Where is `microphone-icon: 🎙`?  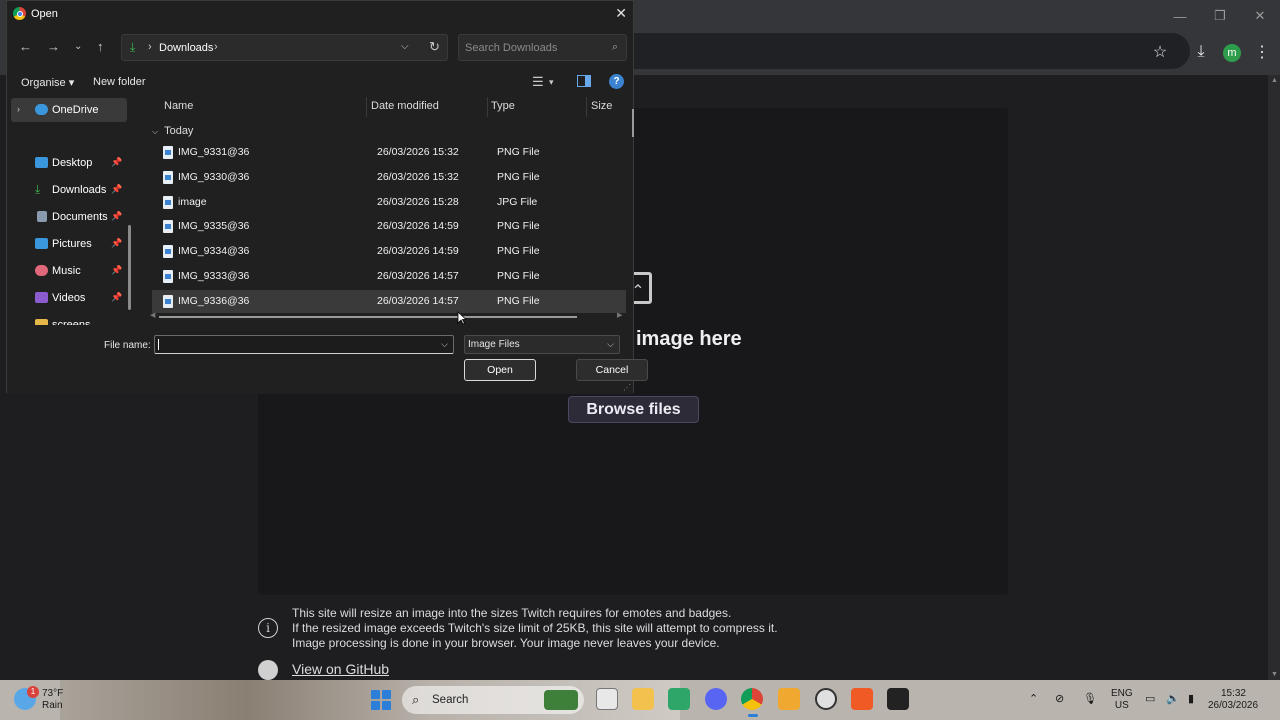 microphone-icon: 🎙 is located at coordinates (1090, 698).